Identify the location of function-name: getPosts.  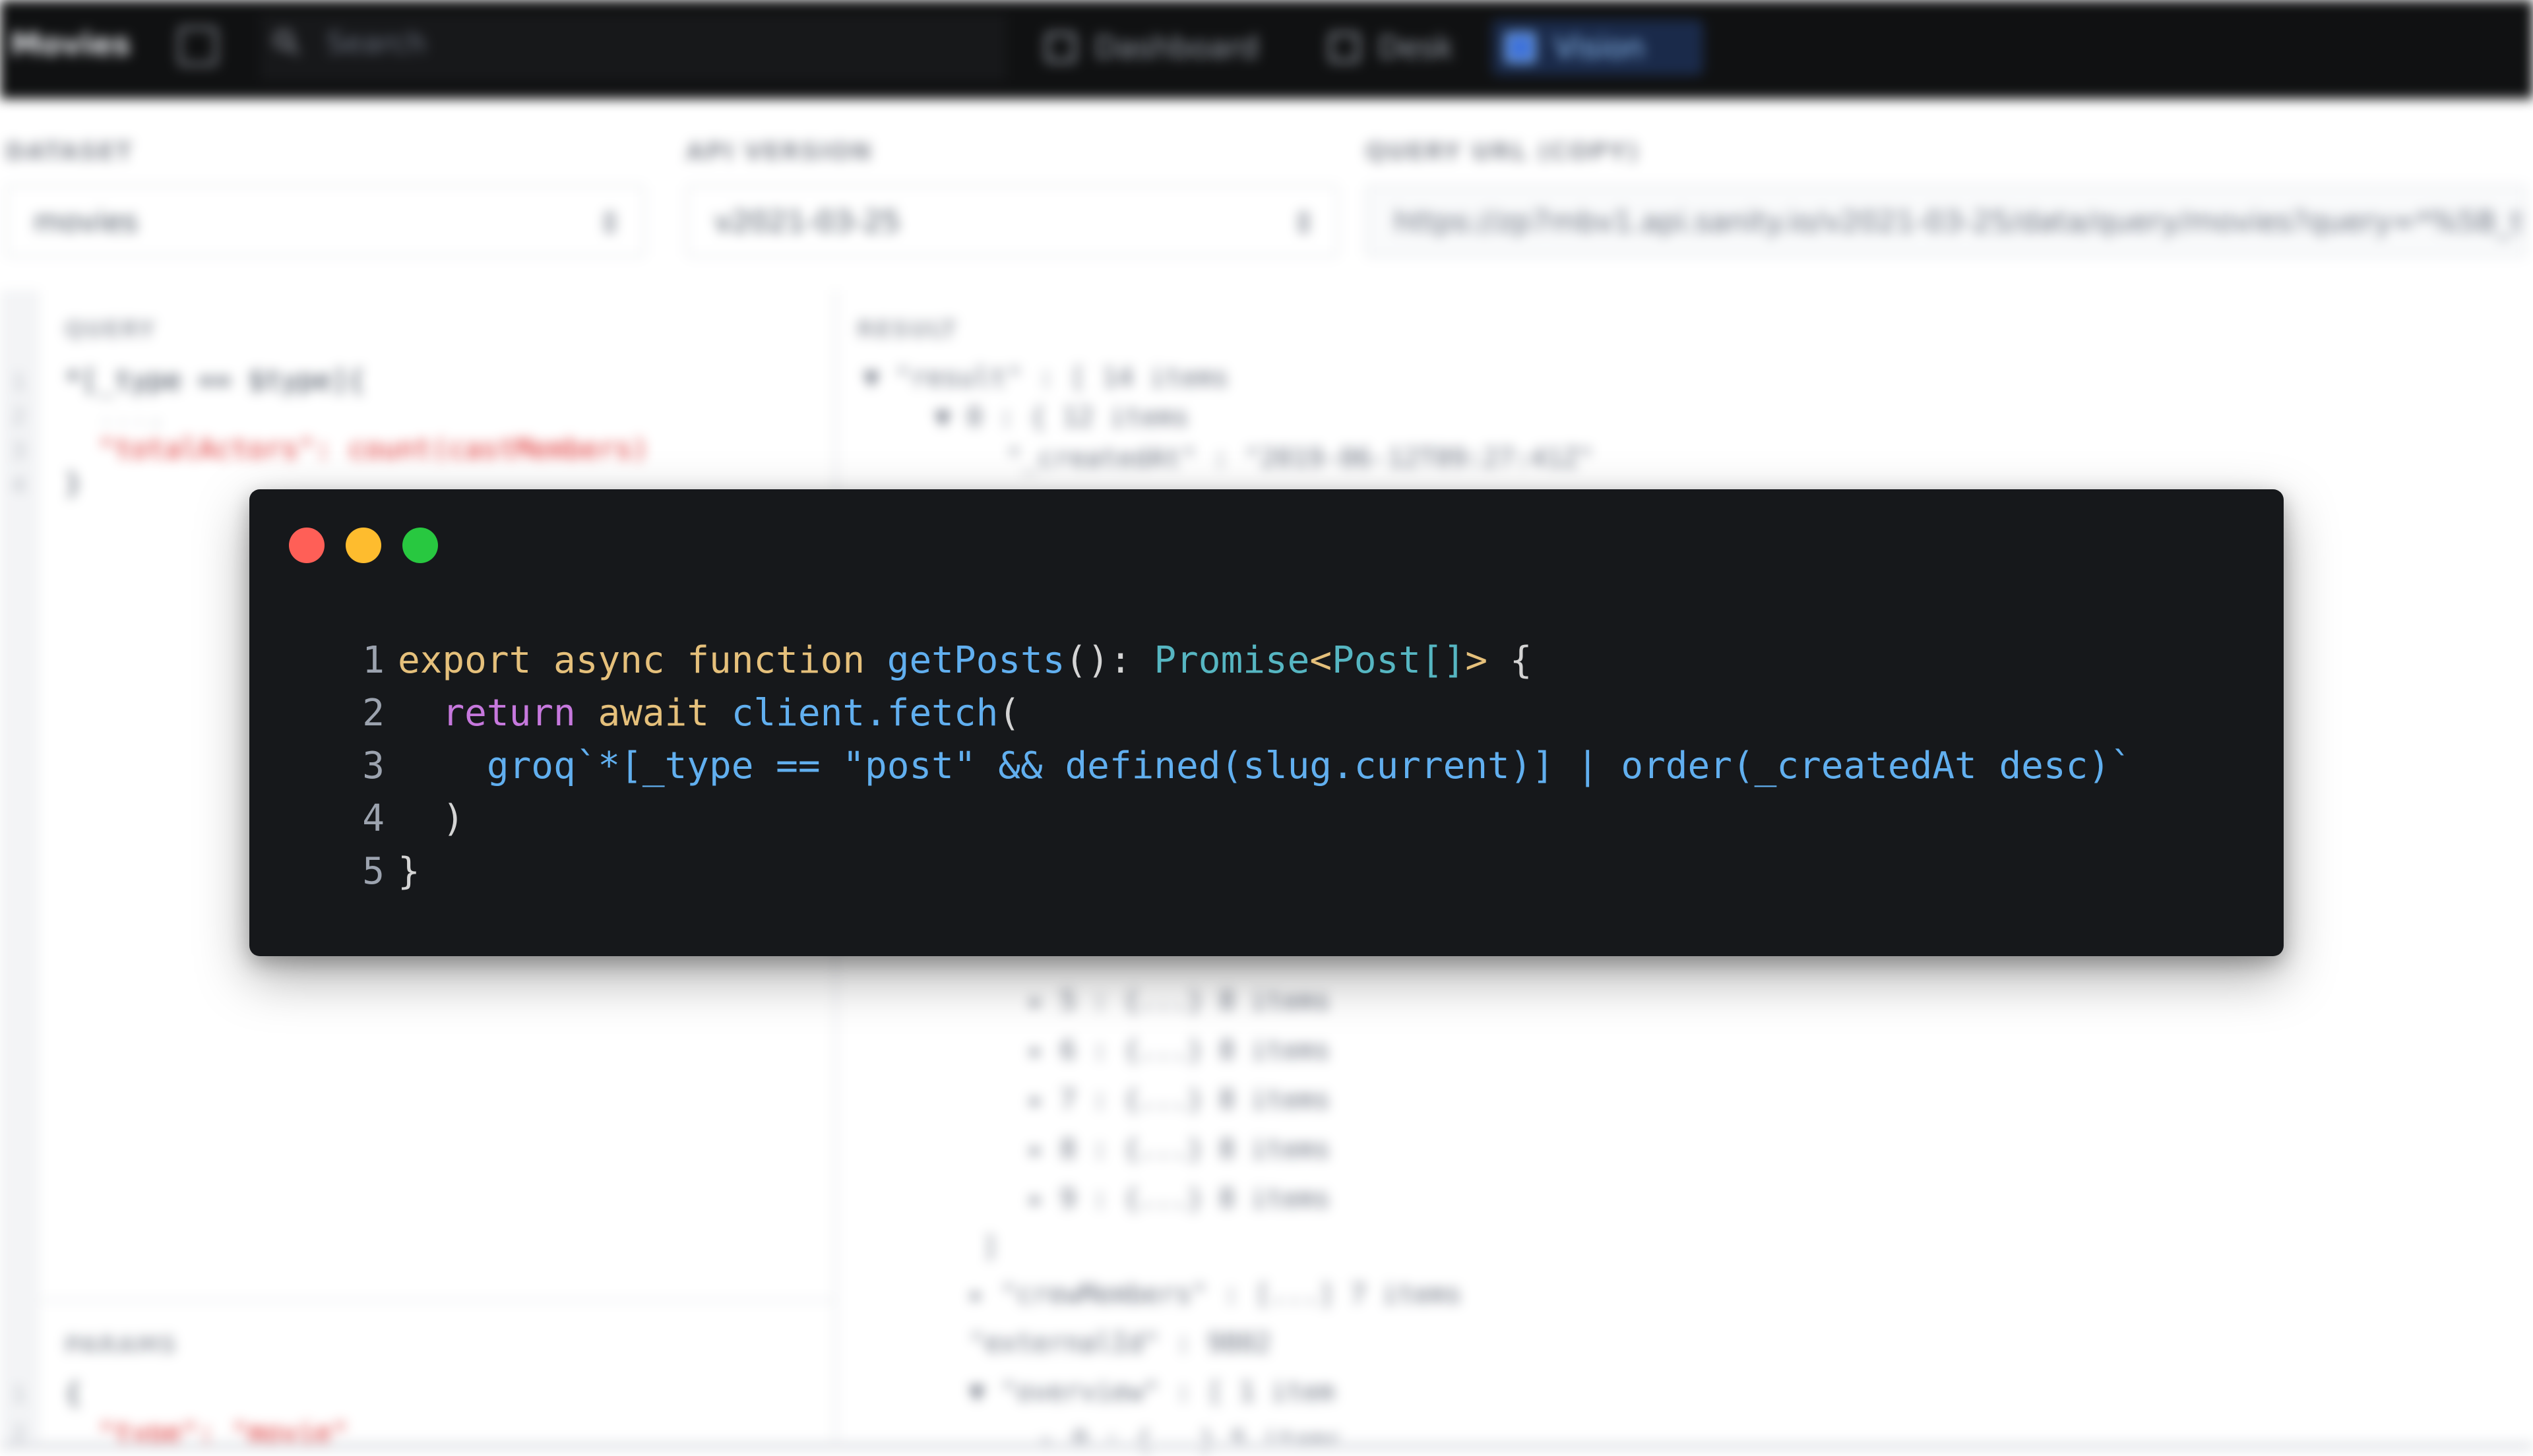
(976, 660).